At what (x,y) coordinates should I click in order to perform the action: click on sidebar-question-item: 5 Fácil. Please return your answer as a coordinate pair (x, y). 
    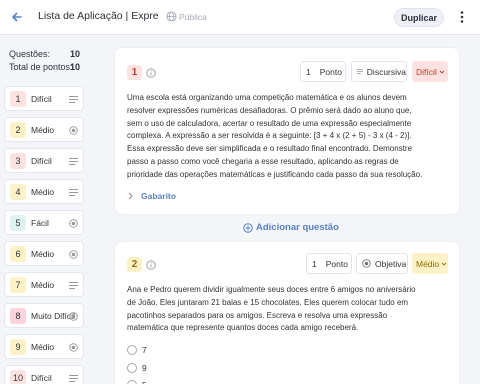
    Looking at the image, I should click on (44, 222).